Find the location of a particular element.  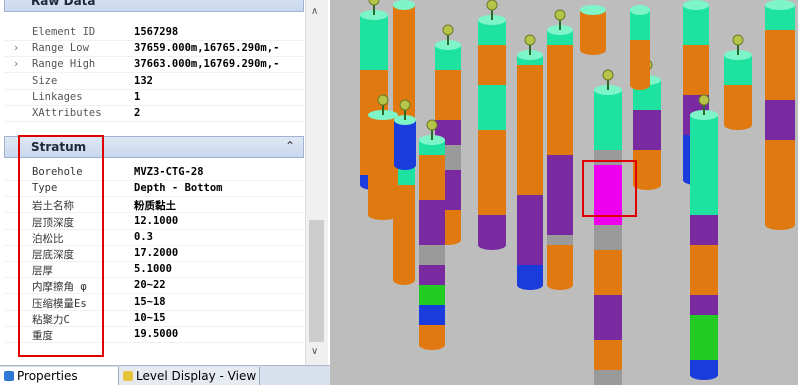

property-name: Range High is located at coordinates (64, 64).